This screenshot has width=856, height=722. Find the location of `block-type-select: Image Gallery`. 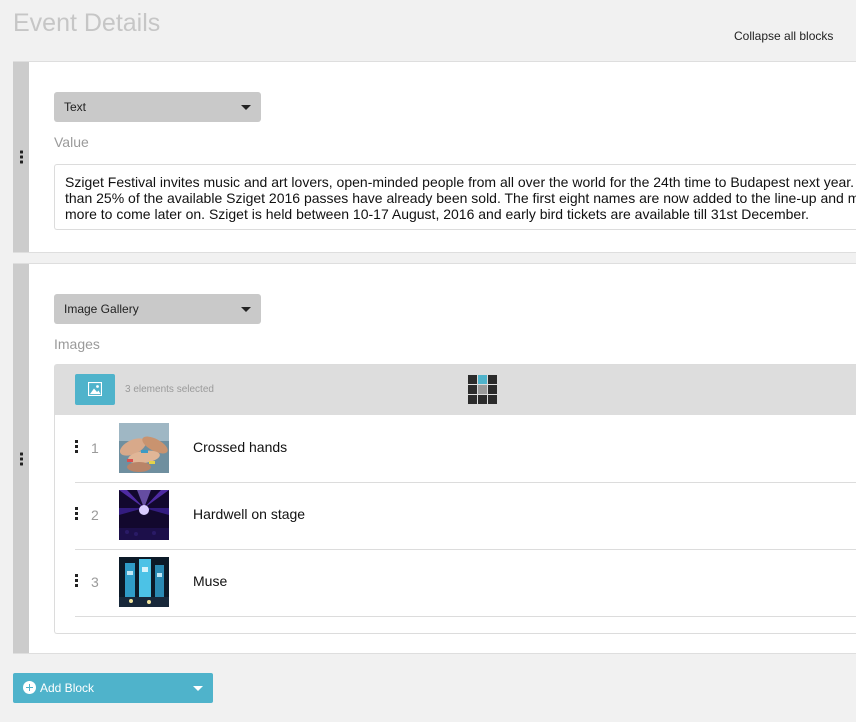

block-type-select: Image Gallery is located at coordinates (157, 309).